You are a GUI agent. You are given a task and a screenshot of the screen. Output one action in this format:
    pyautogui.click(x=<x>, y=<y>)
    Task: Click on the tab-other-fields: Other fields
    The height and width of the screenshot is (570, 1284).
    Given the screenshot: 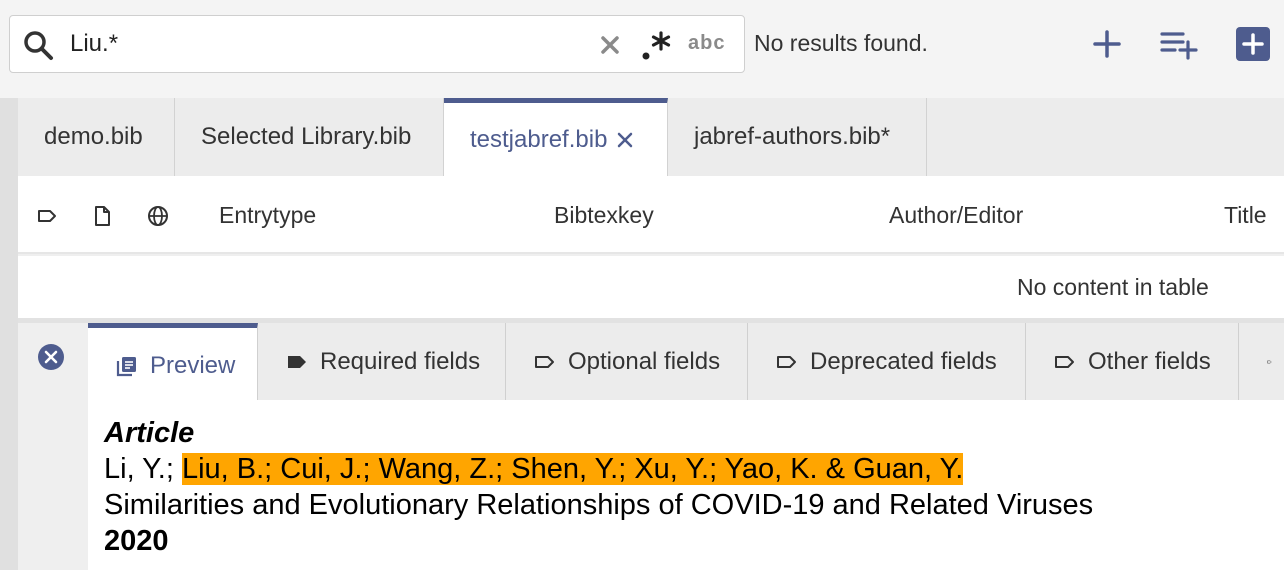 What is the action you would take?
    pyautogui.click(x=1132, y=361)
    